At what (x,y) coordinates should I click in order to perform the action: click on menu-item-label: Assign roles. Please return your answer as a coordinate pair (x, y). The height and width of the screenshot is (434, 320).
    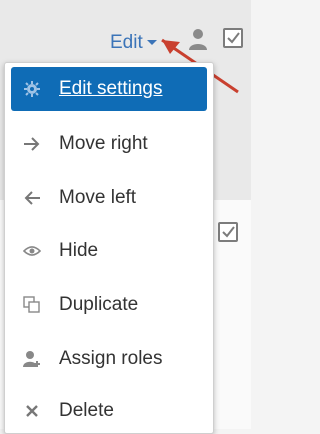
    Looking at the image, I should click on (111, 358).